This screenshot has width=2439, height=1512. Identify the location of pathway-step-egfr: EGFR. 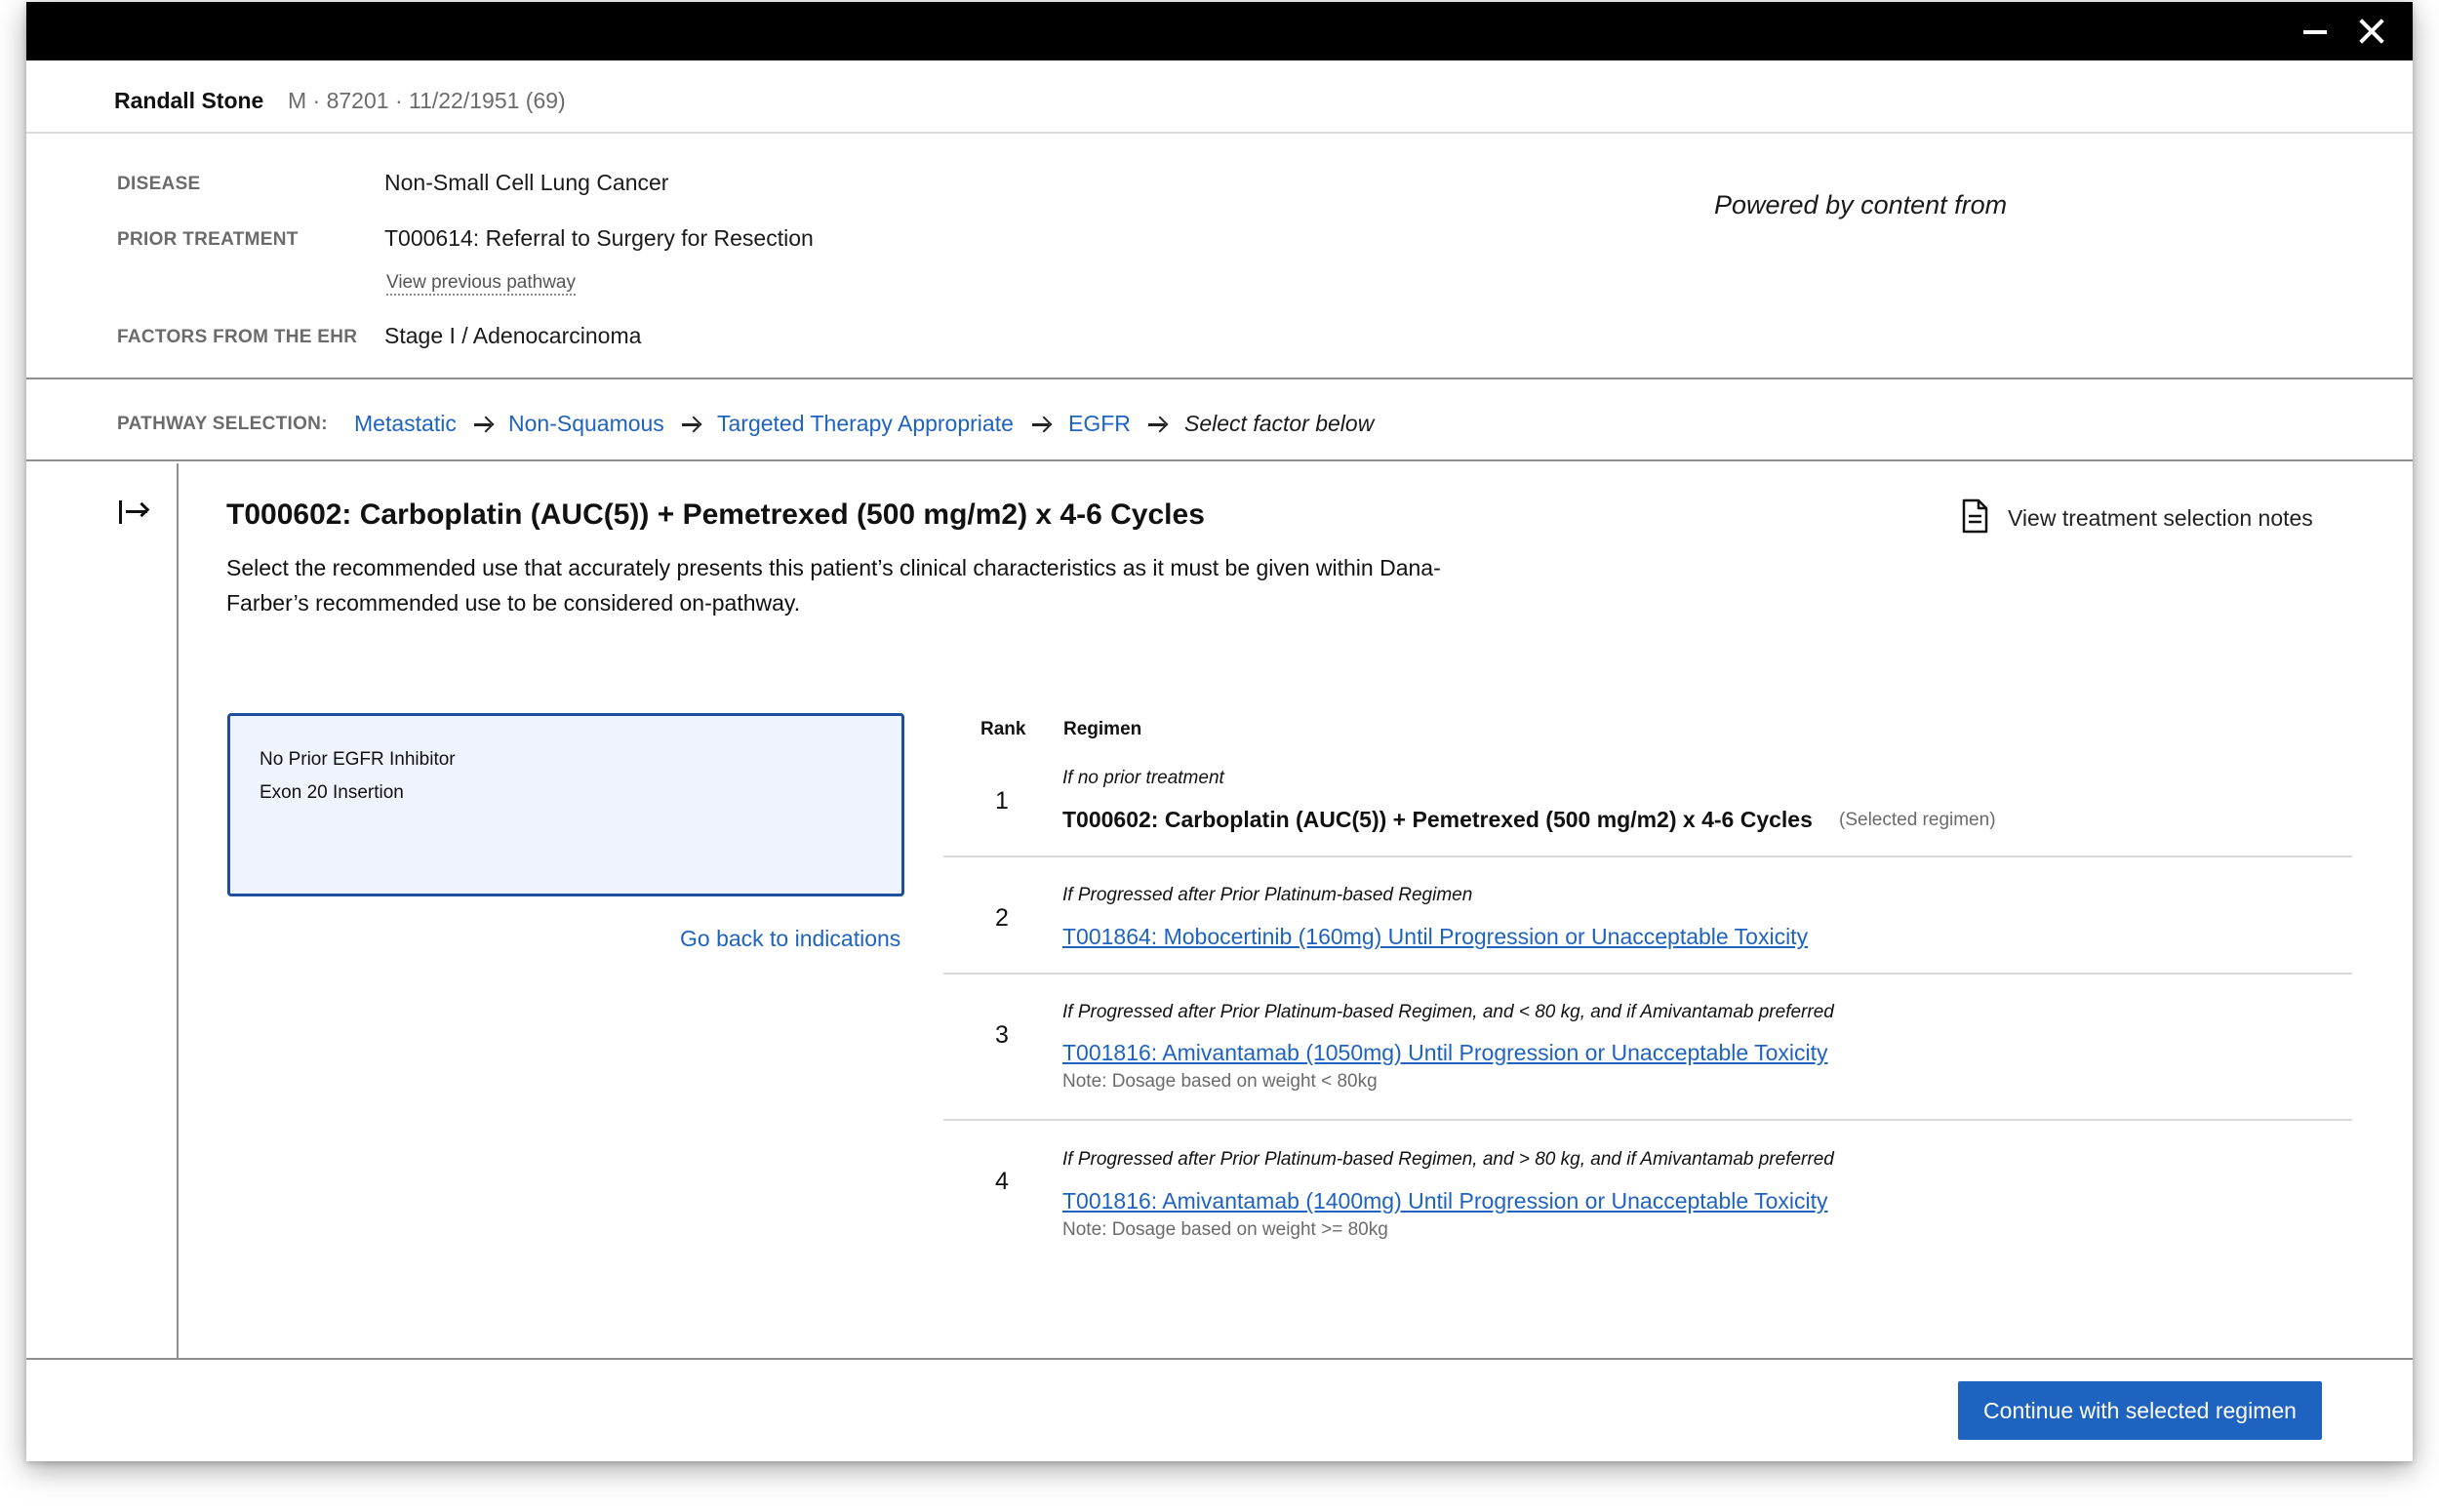
(1099, 424).